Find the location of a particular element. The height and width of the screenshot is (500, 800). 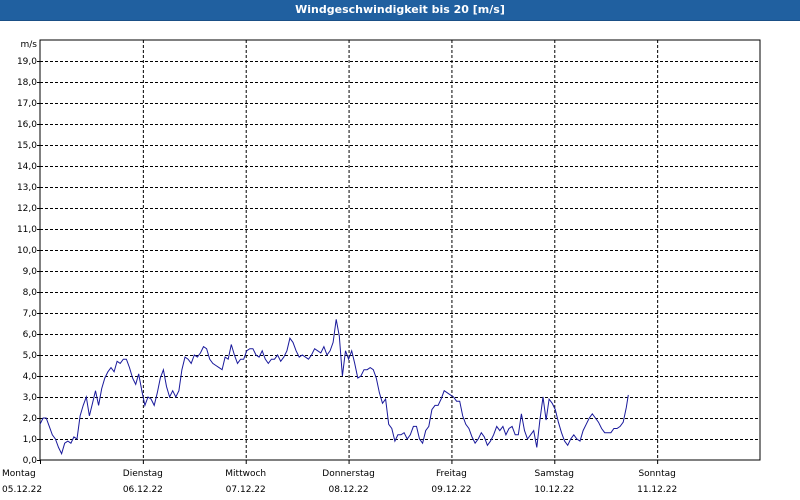

y-tick-label: 14,0 is located at coordinates (27, 167).